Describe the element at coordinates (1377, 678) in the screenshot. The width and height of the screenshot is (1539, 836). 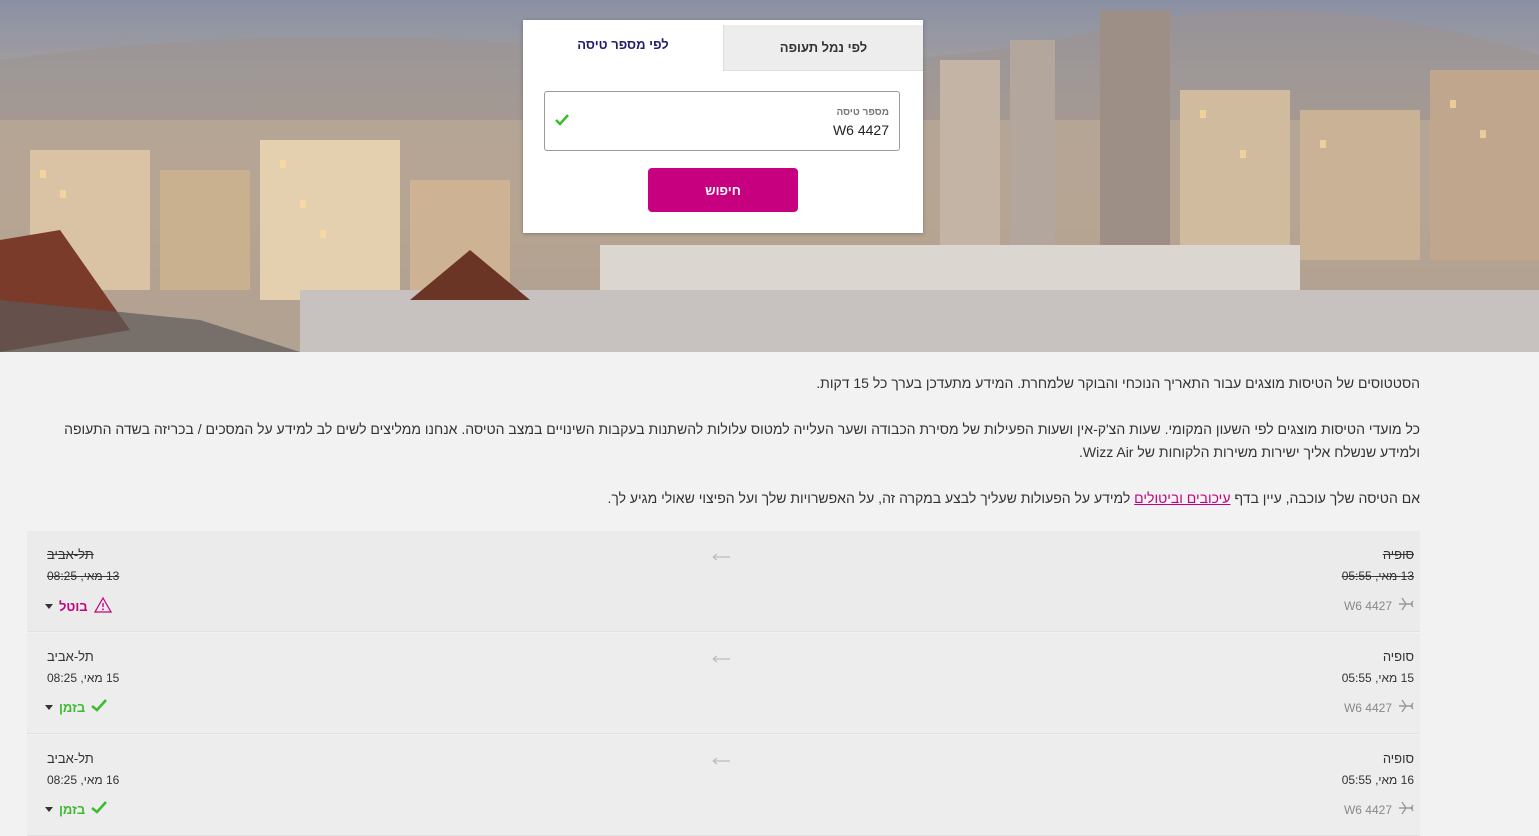
I see `departure-time: 15 מאי, 05:55` at that location.